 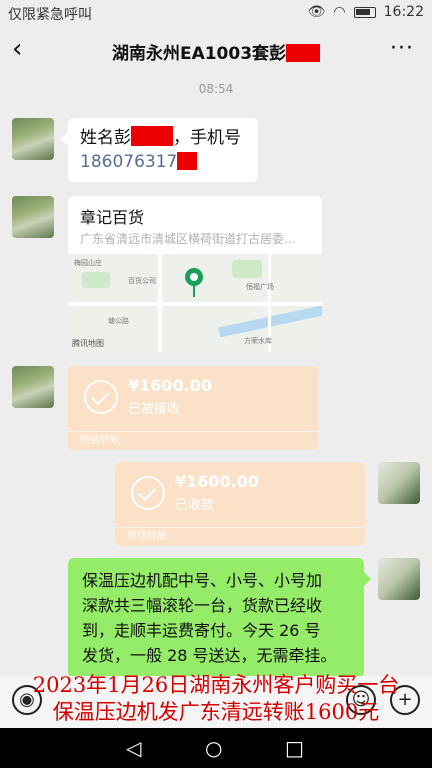 I want to click on home-nav-icon: ○, so click(x=213, y=748).